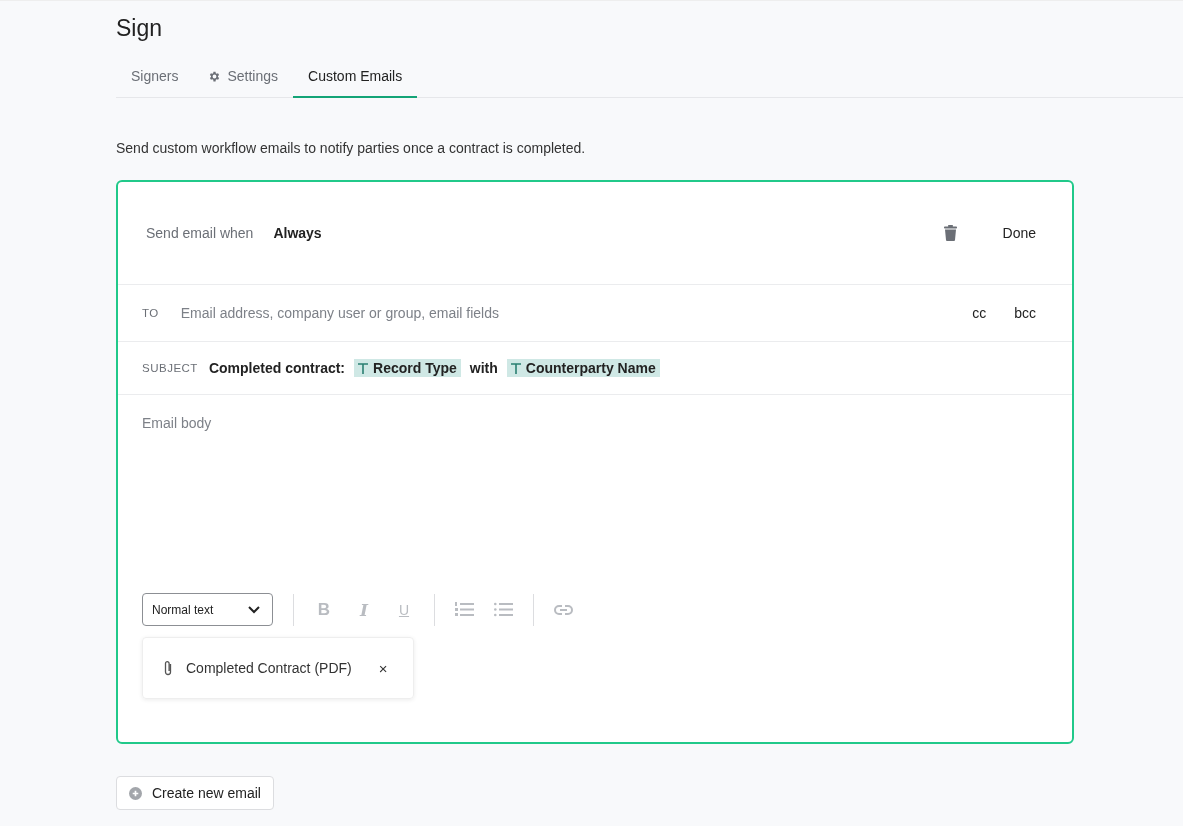 The height and width of the screenshot is (826, 1183). Describe the element at coordinates (561, 313) in the screenshot. I see `recipient-field: Email address, company user or group, email fields` at that location.